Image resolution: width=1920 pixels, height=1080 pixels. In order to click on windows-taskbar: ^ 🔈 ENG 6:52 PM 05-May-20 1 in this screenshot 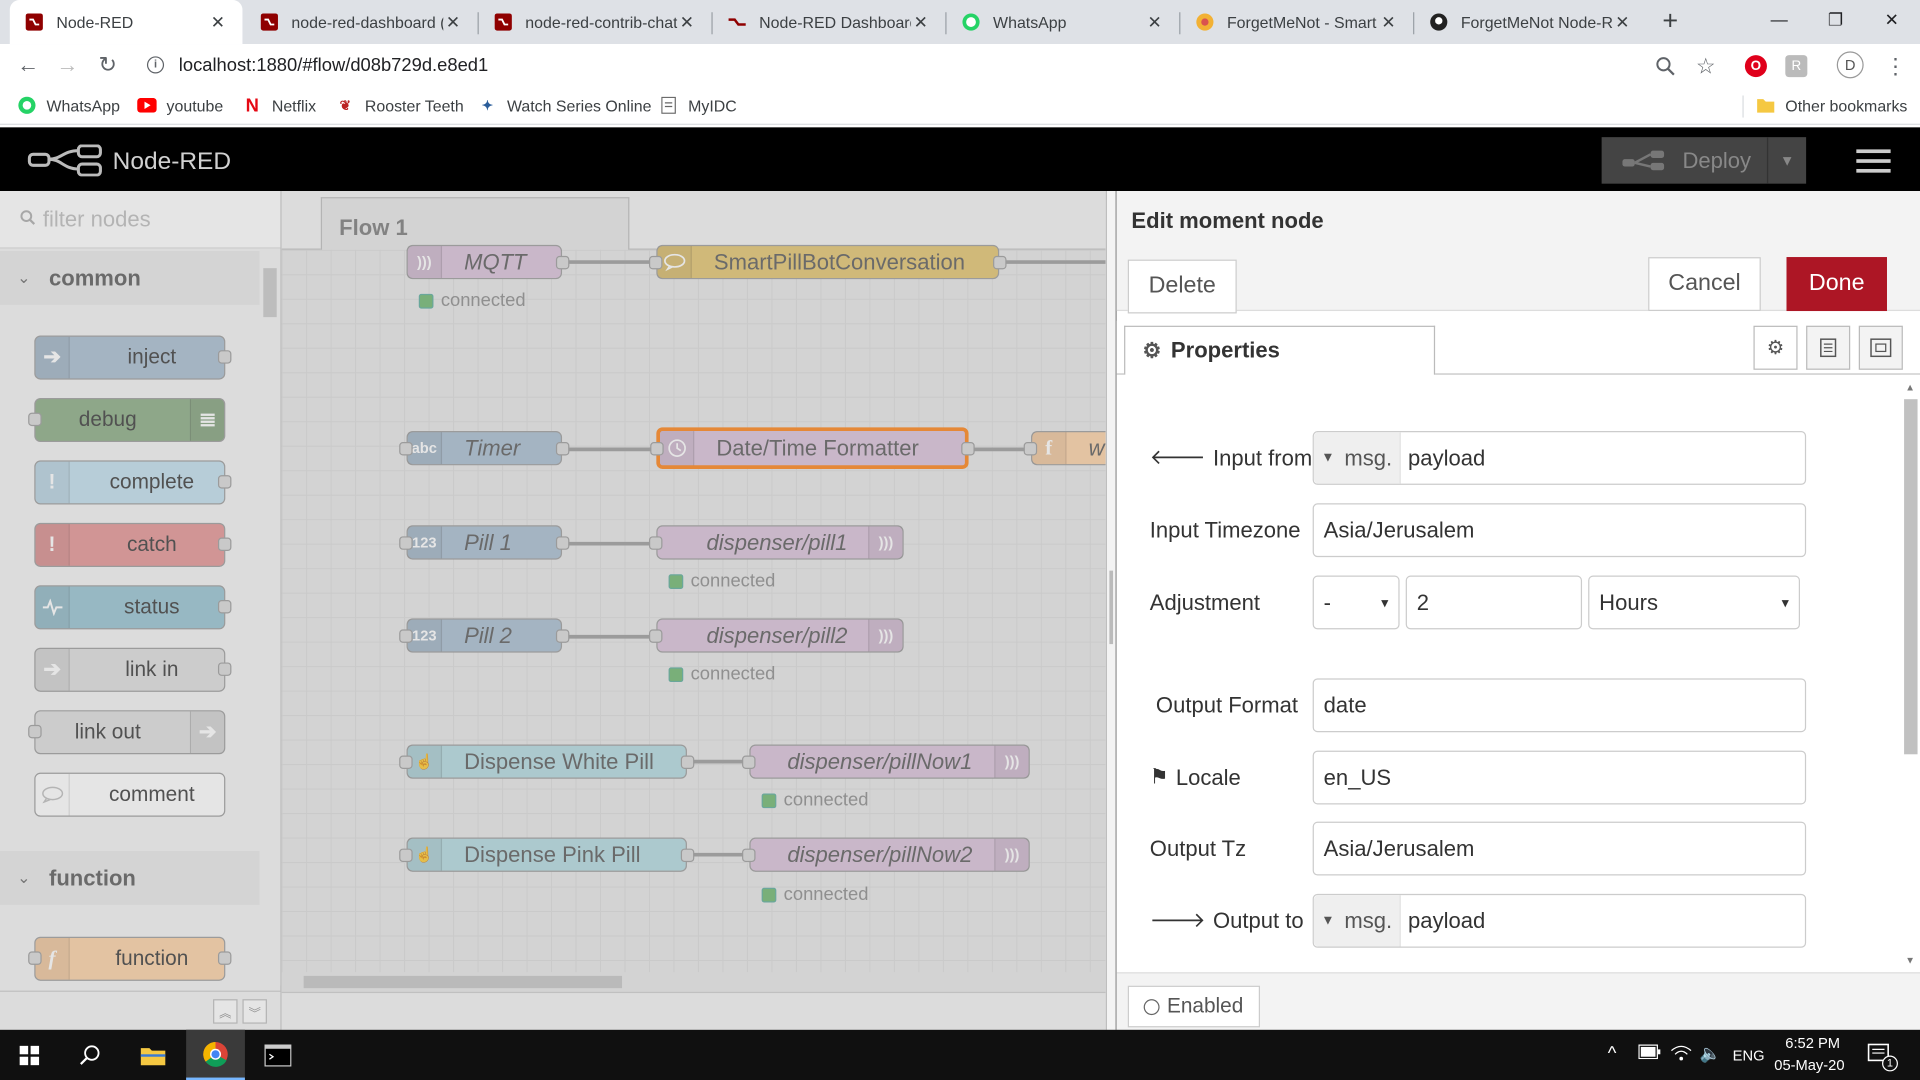, I will do `click(960, 1054)`.